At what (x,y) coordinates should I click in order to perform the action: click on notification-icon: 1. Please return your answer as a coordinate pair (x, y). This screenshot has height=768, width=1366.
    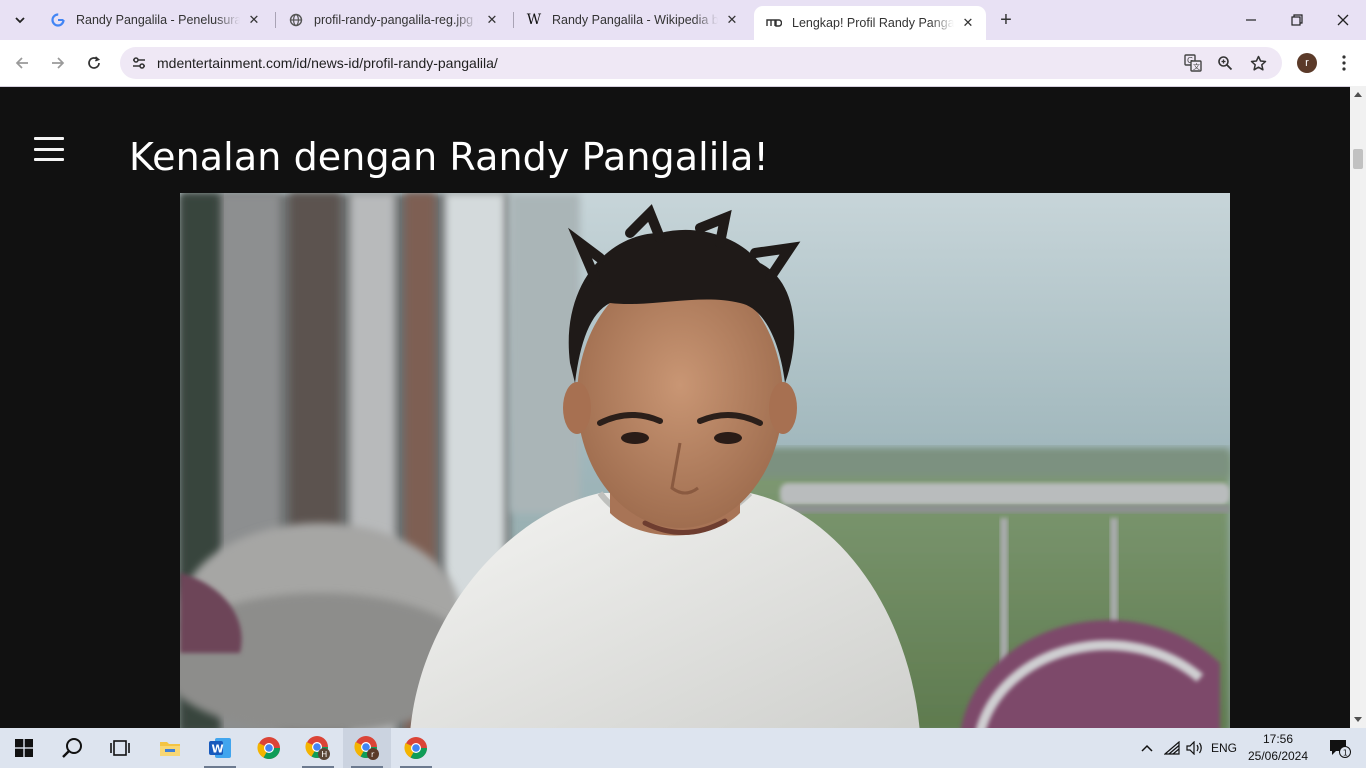
    Looking at the image, I should click on (1340, 749).